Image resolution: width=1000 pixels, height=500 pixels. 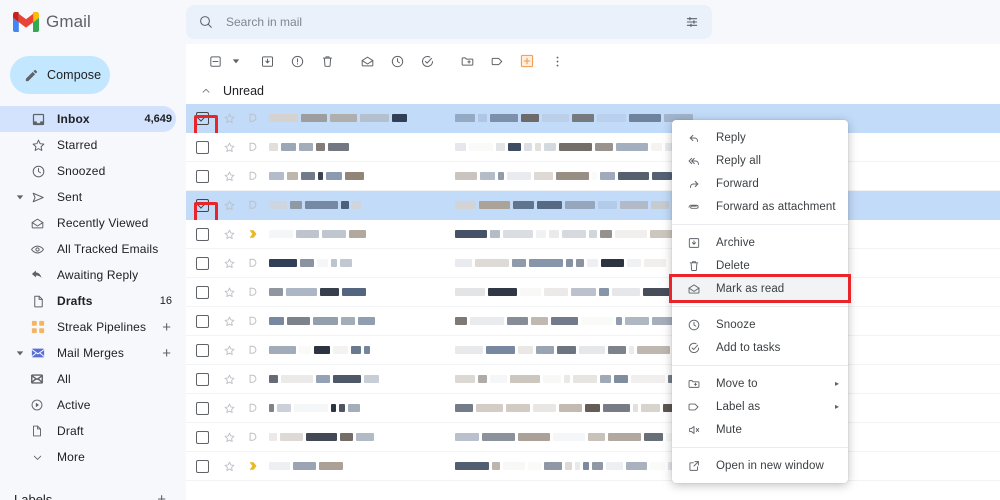 I want to click on add-label-button: +, so click(x=161, y=495).